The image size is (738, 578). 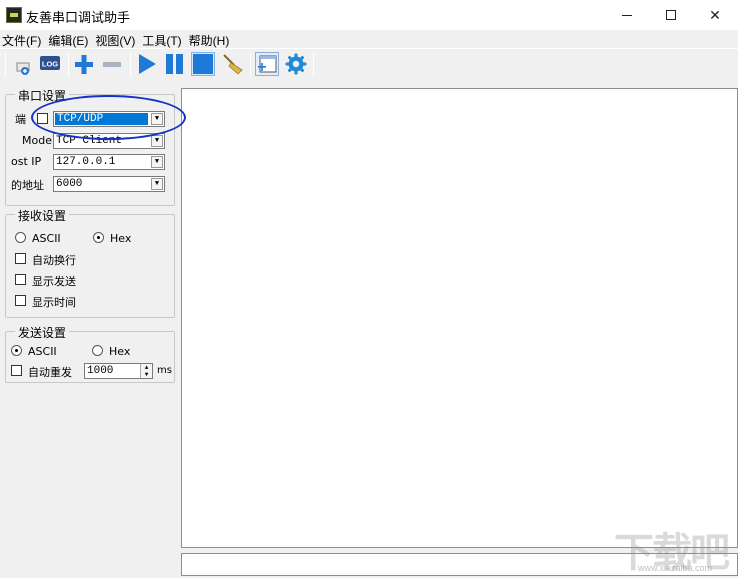 I want to click on spinner-arrows-icon: ▲ ▼, so click(x=146, y=371).